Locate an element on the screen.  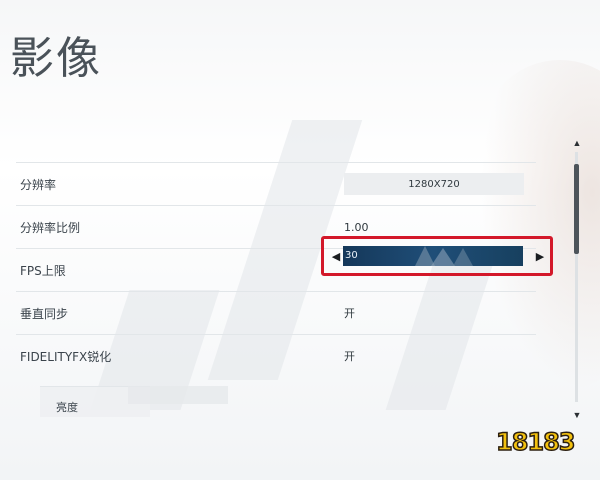
scroll-thumb is located at coordinates (576, 209).